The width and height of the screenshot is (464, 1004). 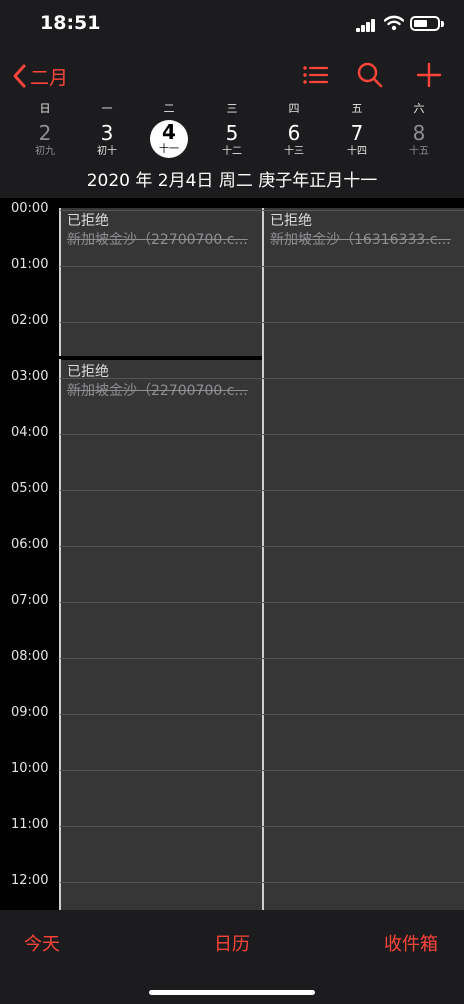 What do you see at coordinates (30, 376) in the screenshot?
I see `hour-label: 03:00` at bounding box center [30, 376].